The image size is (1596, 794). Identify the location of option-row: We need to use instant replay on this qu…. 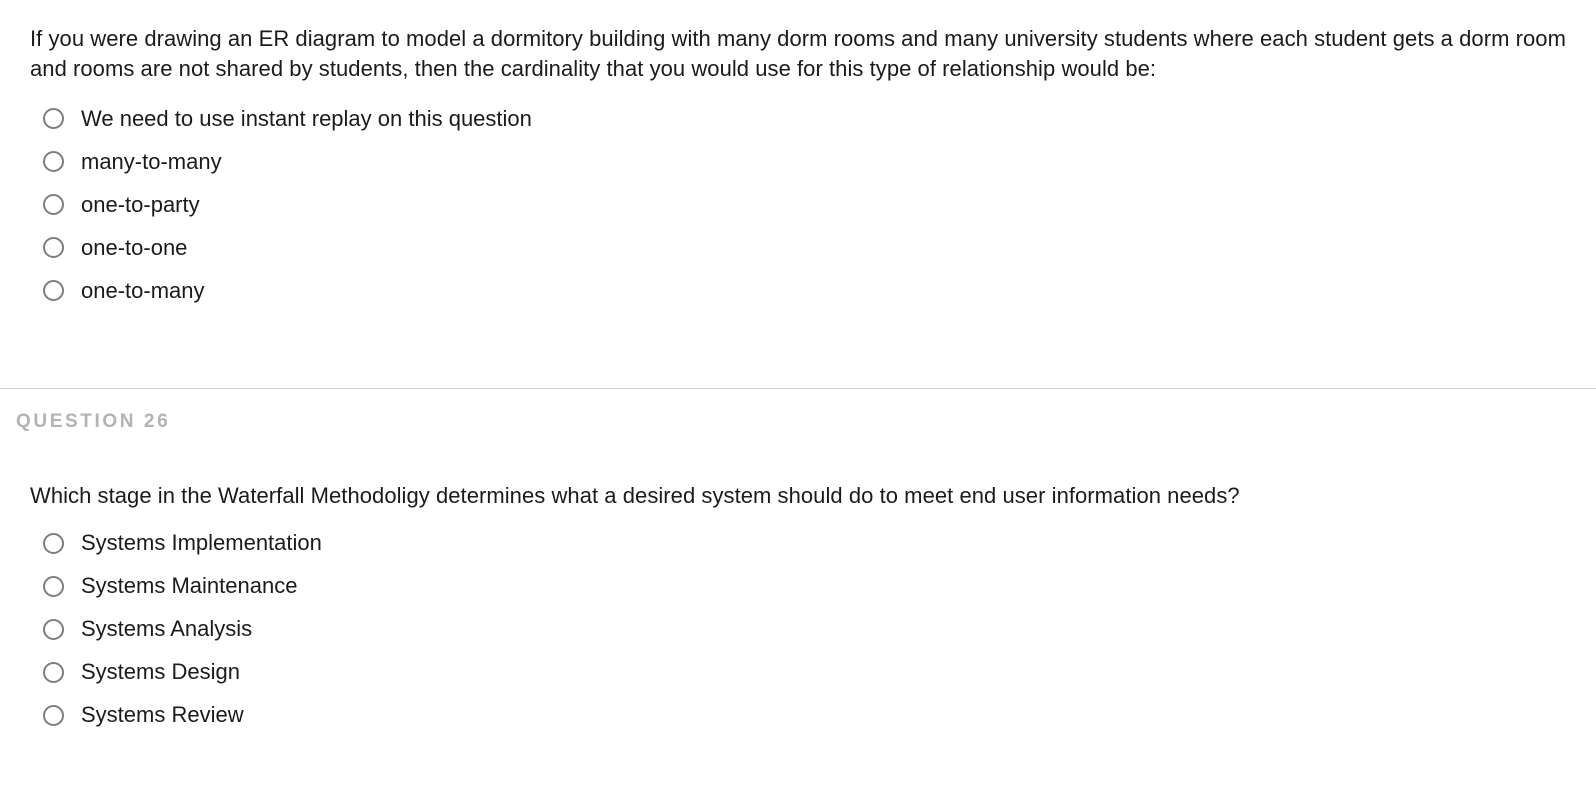
(804, 118).